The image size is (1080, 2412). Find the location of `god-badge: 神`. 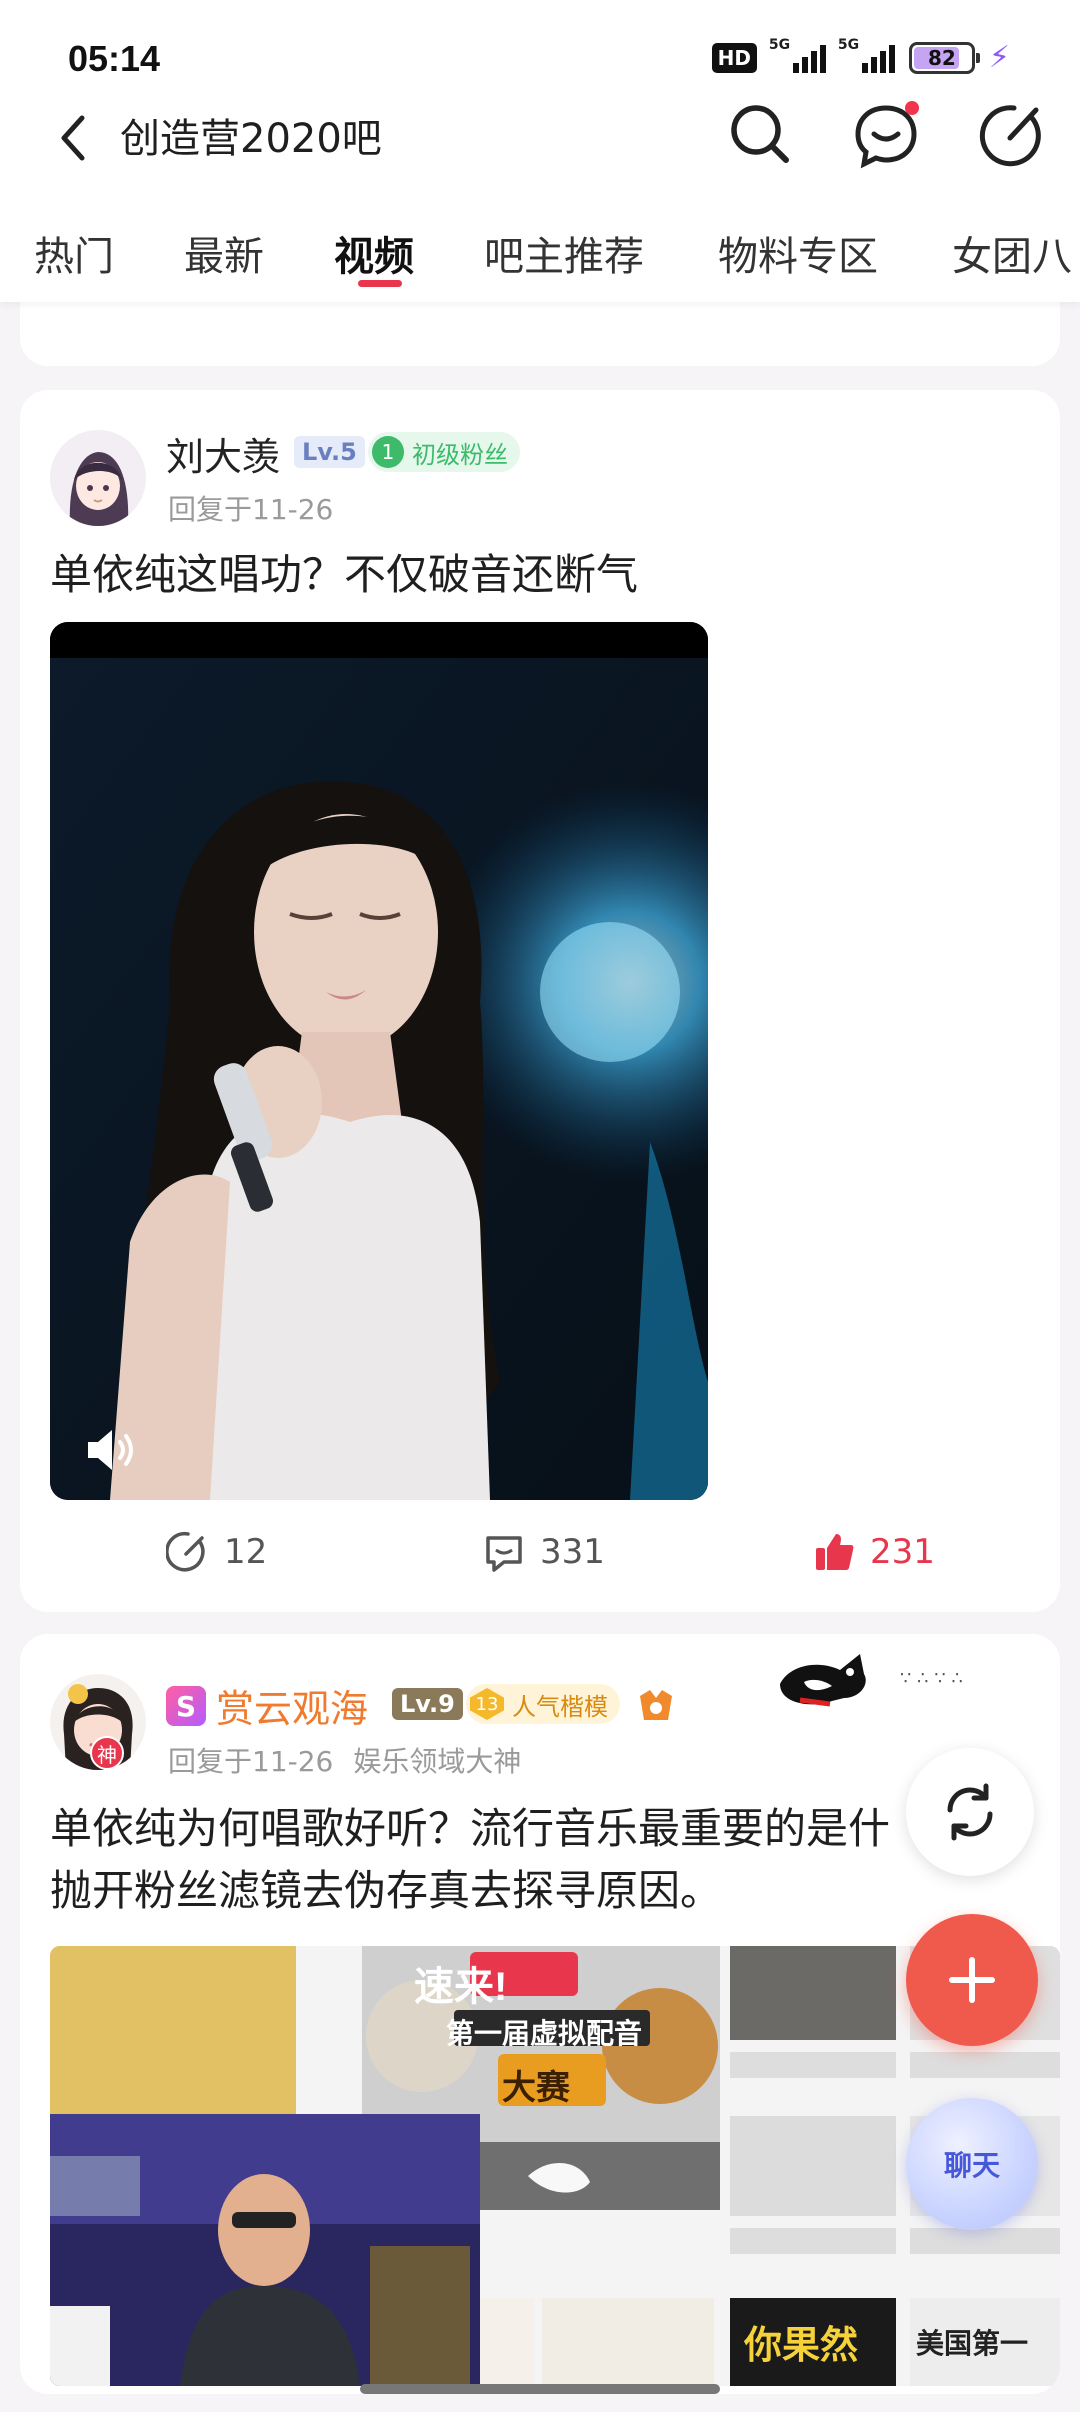

god-badge: 神 is located at coordinates (107, 1753).